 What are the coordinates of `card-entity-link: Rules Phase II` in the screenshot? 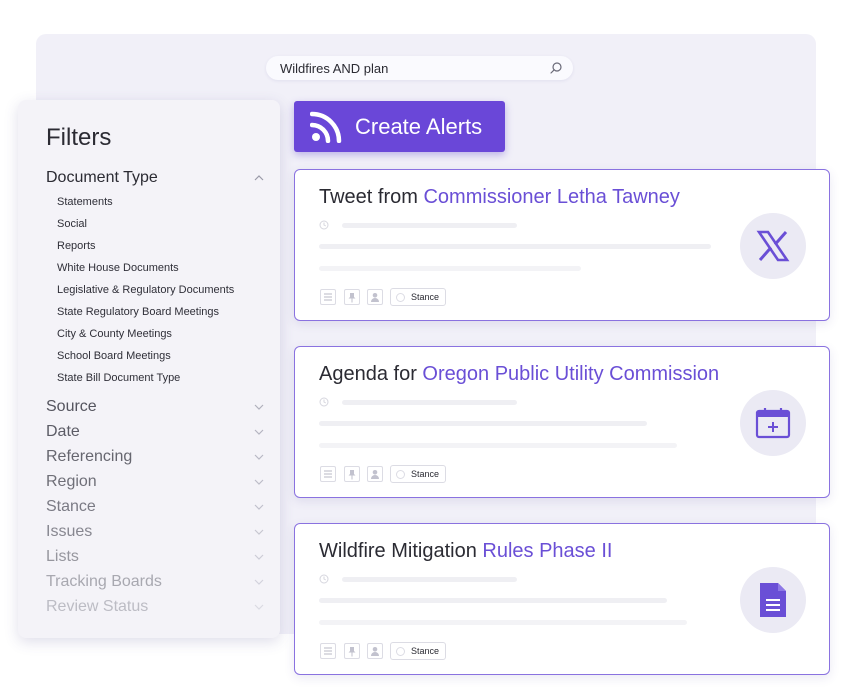 It's located at (547, 551).